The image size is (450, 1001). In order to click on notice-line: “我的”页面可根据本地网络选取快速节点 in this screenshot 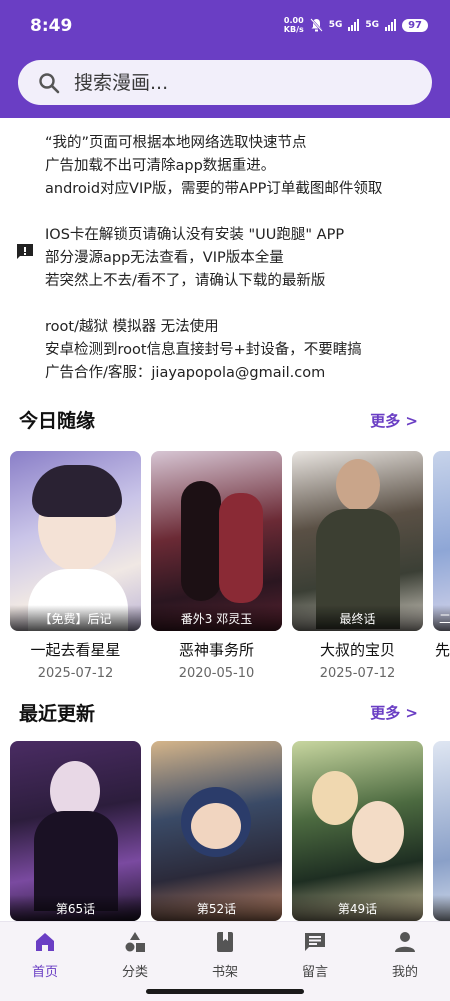, I will do `click(176, 143)`.